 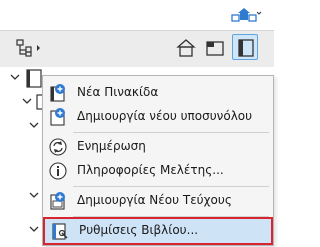 I want to click on navigator-options-button, so click(x=25, y=47).